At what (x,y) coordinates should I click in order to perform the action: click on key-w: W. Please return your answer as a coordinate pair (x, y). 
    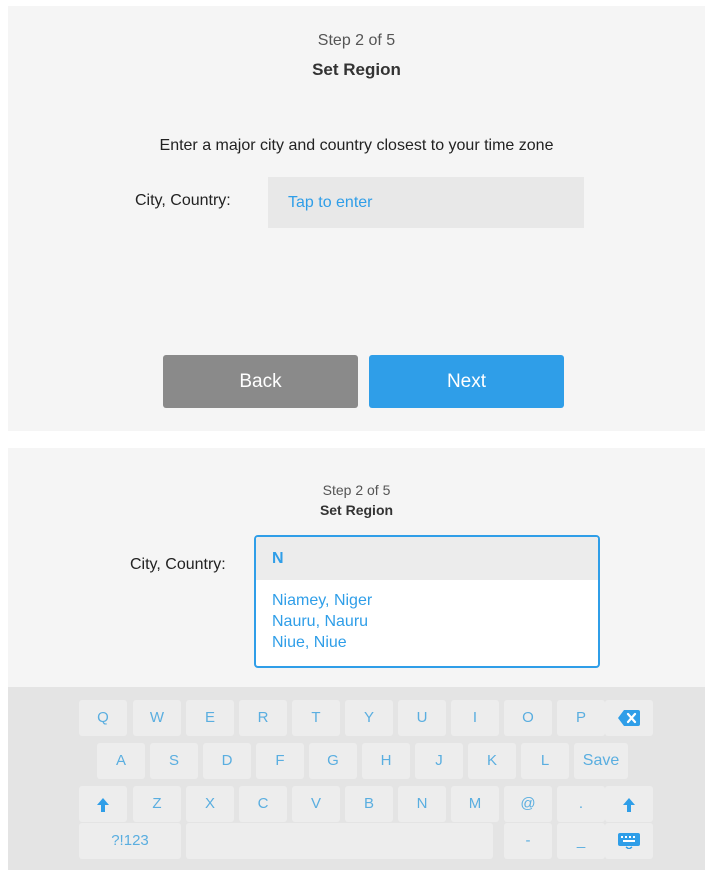
    Looking at the image, I should click on (157, 718).